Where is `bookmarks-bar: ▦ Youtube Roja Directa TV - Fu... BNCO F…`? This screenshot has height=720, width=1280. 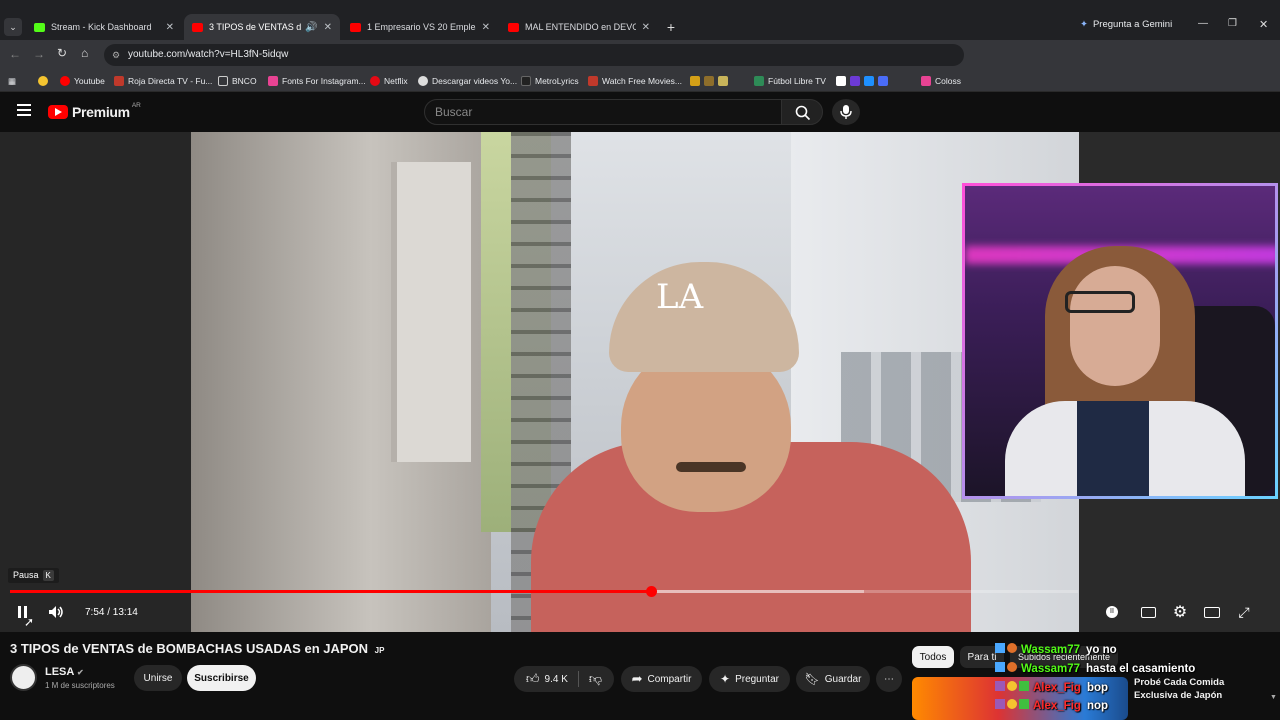 bookmarks-bar: ▦ Youtube Roja Directa TV - Fu... BNCO F… is located at coordinates (640, 81).